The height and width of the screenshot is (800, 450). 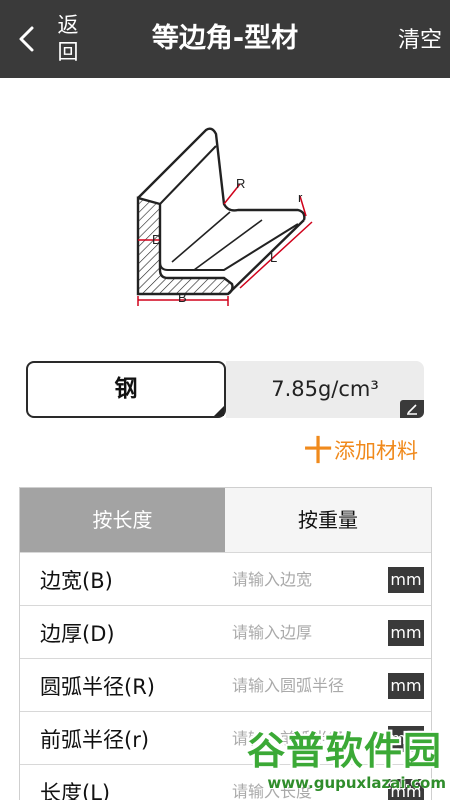 I want to click on page-title: 等边角-型材, so click(x=225, y=38).